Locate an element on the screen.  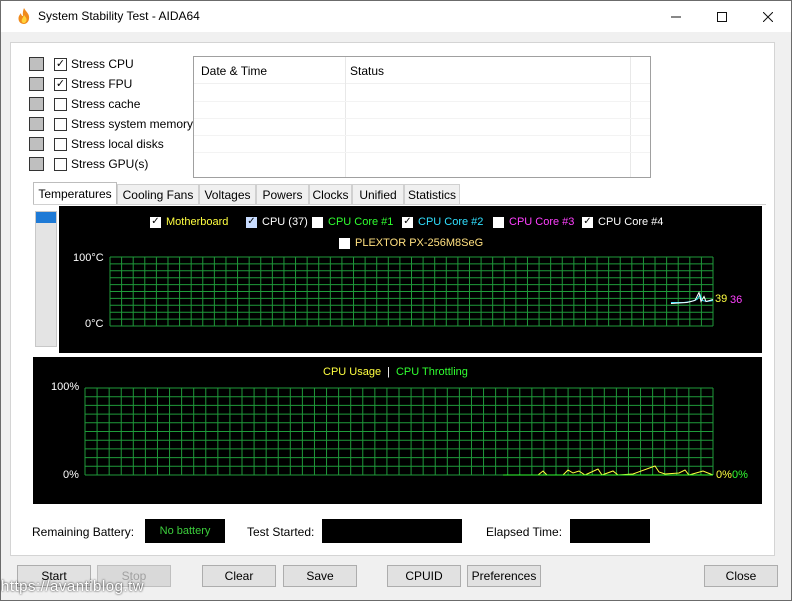
clear-button: Clear is located at coordinates (239, 576).